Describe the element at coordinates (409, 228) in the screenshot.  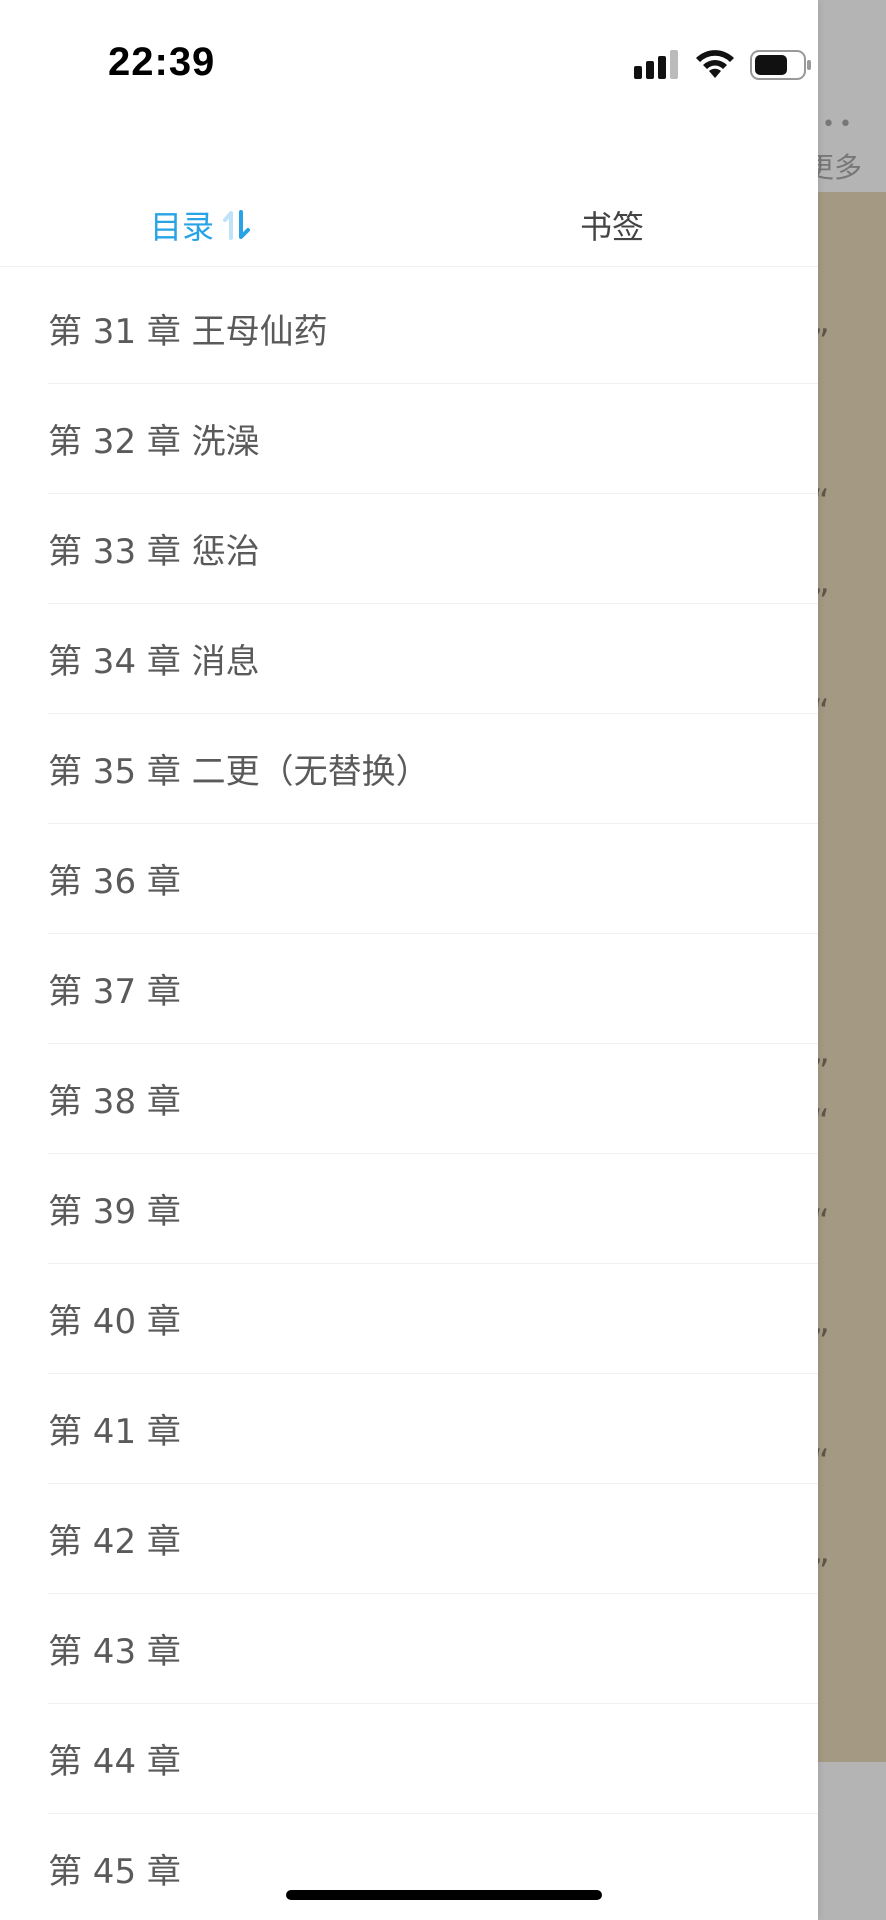
I see `toc-tabs: 目录 书签` at that location.